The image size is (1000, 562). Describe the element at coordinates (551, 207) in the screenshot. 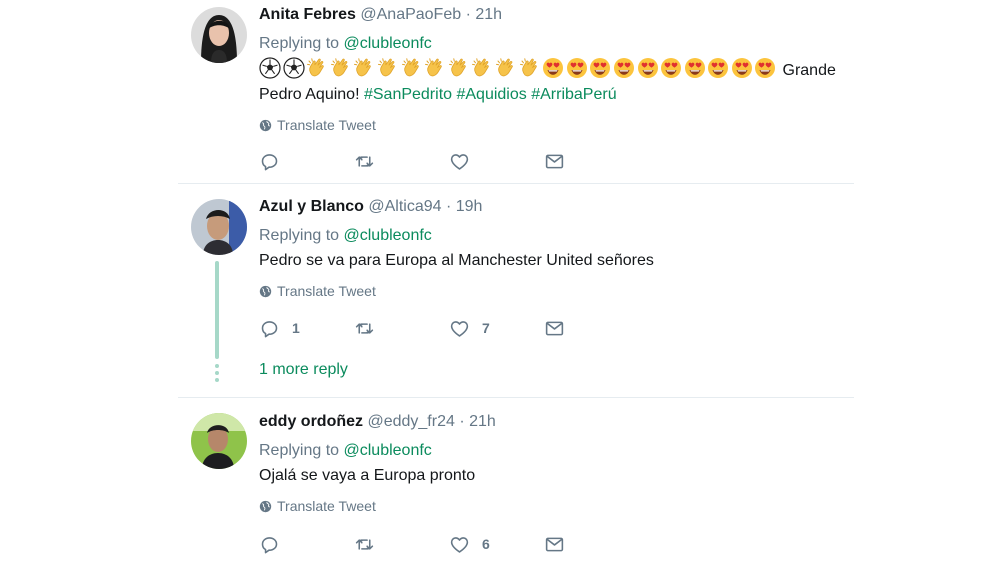

I see `tweet-header: Azul y Blanco @Altica94 · 19h` at that location.